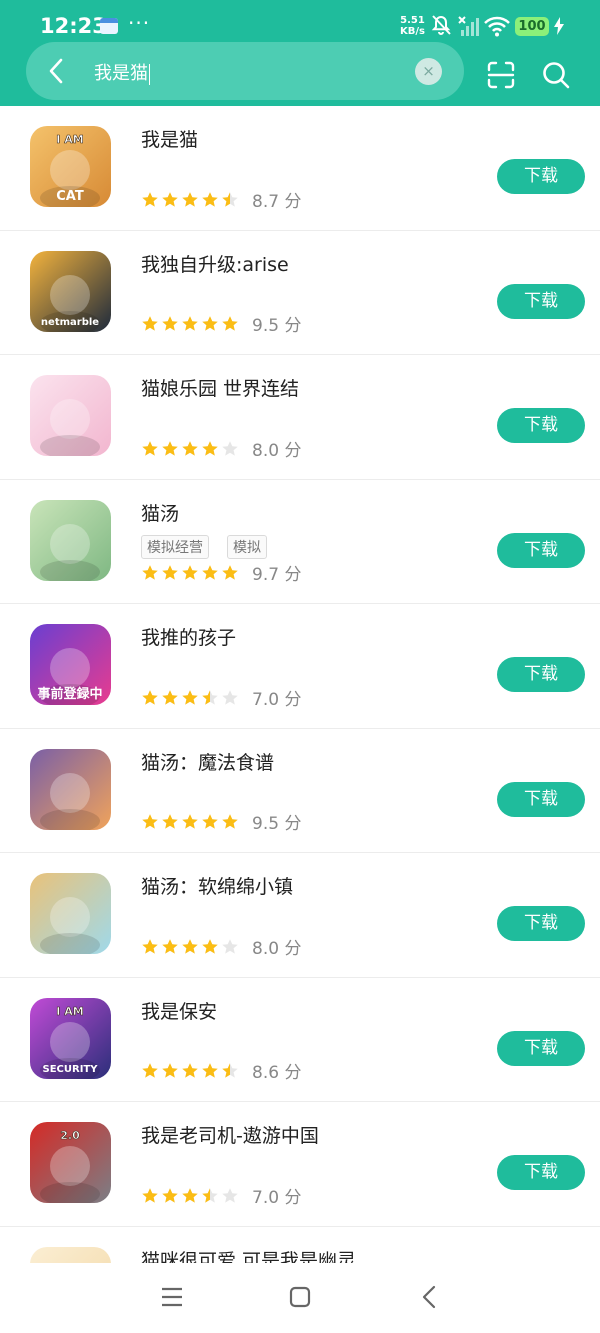 This screenshot has height=1333, width=600. Describe the element at coordinates (70, 913) in the screenshot. I see `straw-hat-cat-icon` at that location.